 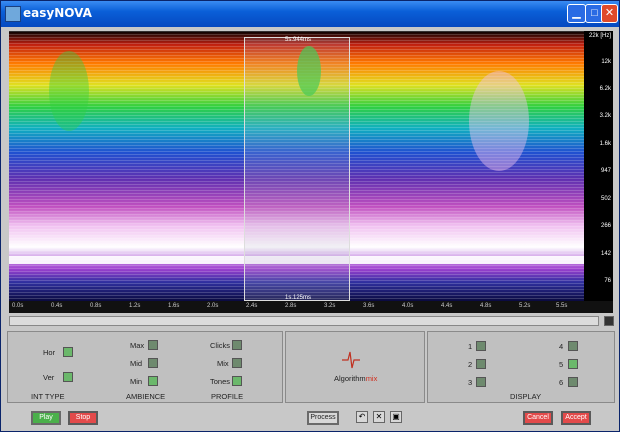 I want to click on freq-label: 76, so click(x=607, y=281).